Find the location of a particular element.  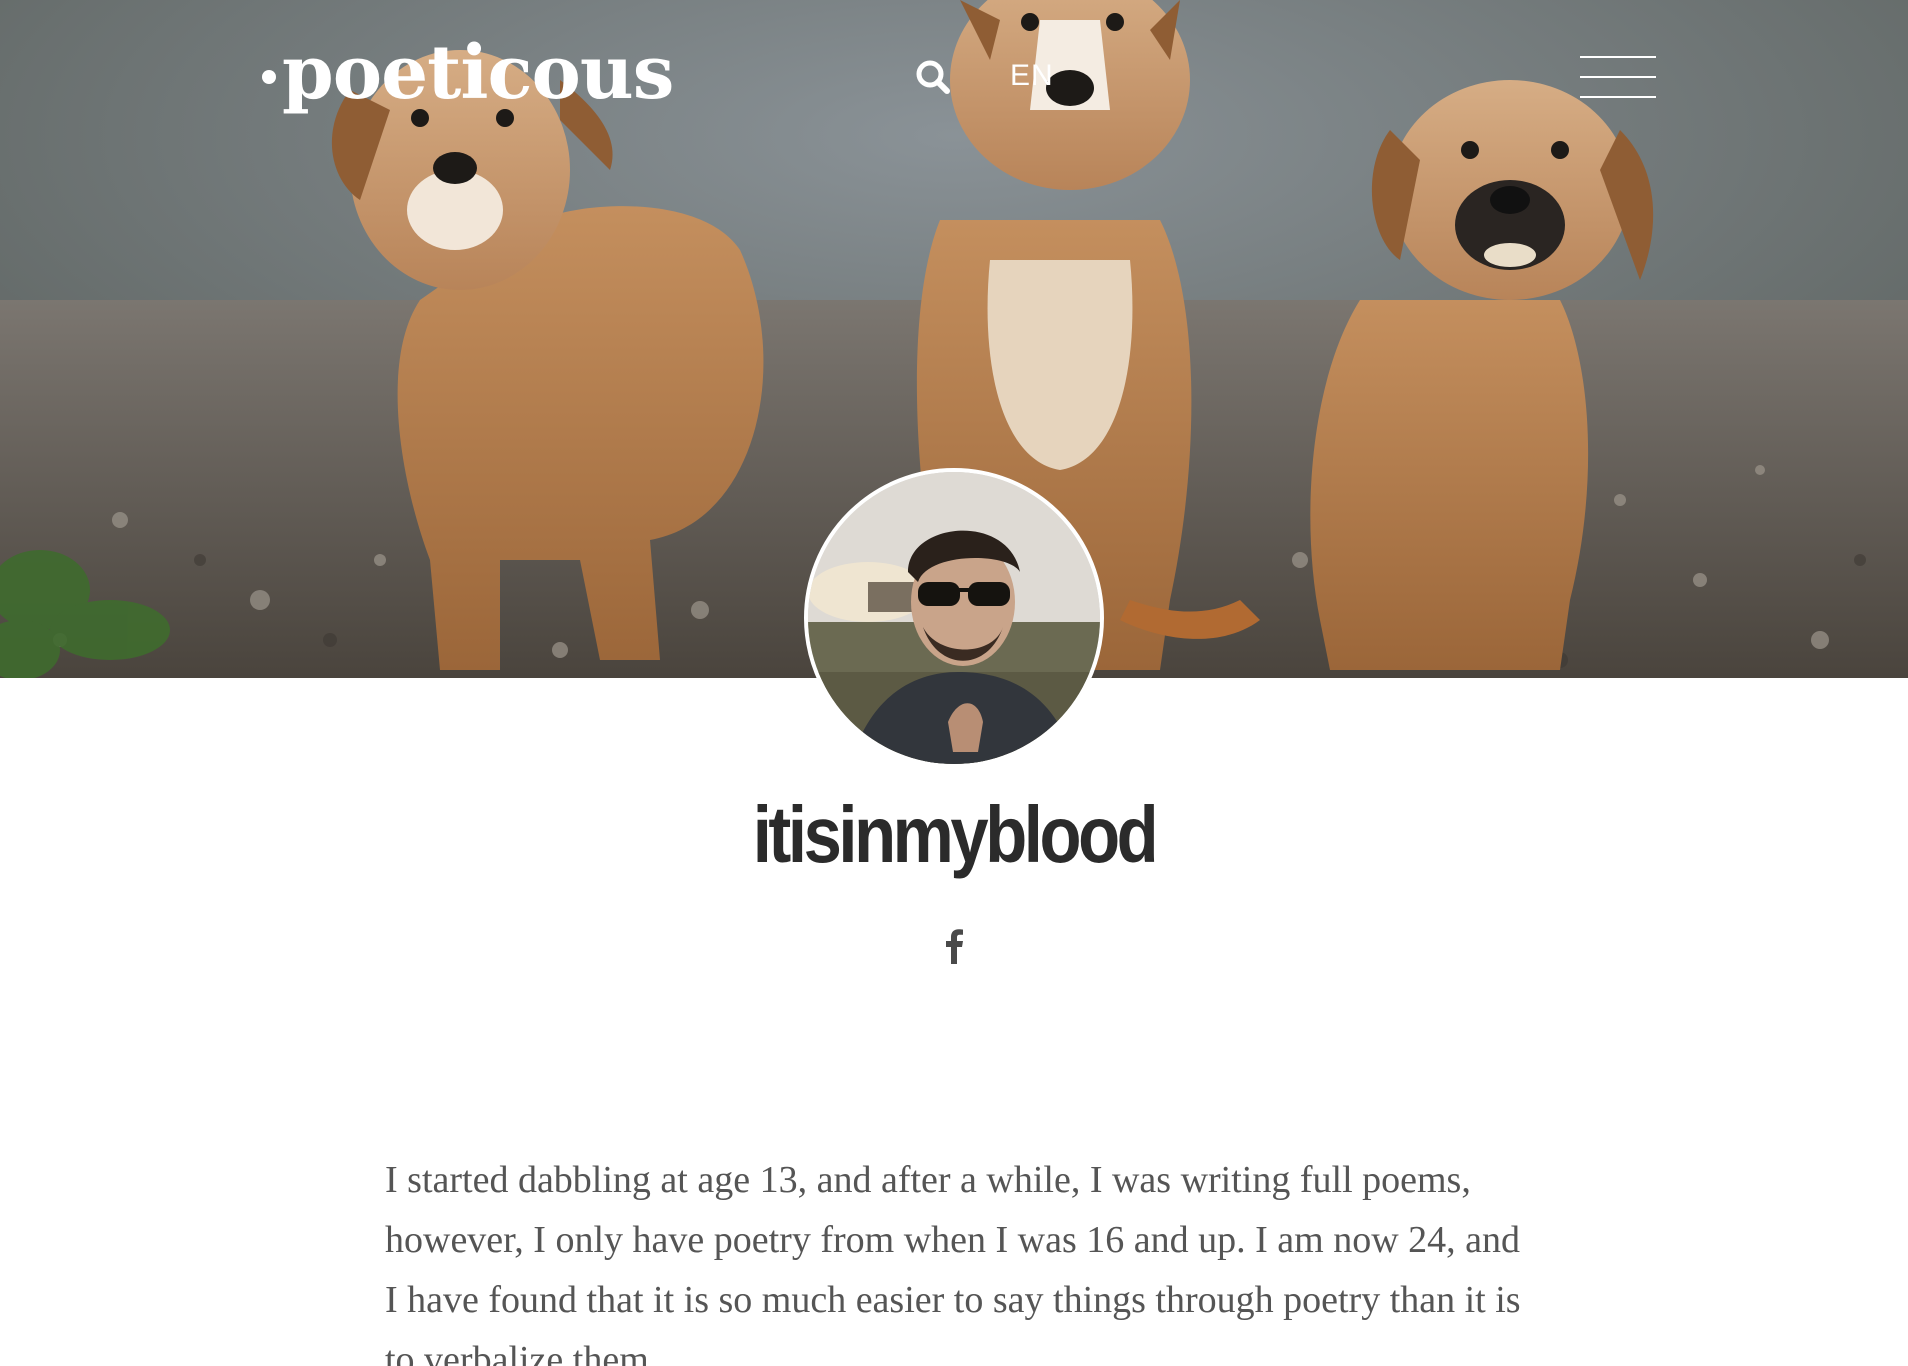

site-logo: poeticous is located at coordinates (468, 73).